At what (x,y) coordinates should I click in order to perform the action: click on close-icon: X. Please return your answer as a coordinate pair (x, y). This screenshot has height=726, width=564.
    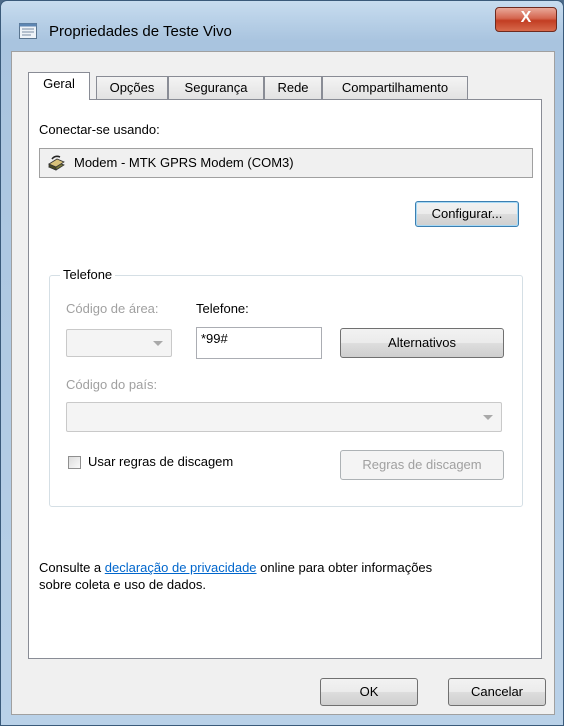
    Looking at the image, I should click on (526, 17).